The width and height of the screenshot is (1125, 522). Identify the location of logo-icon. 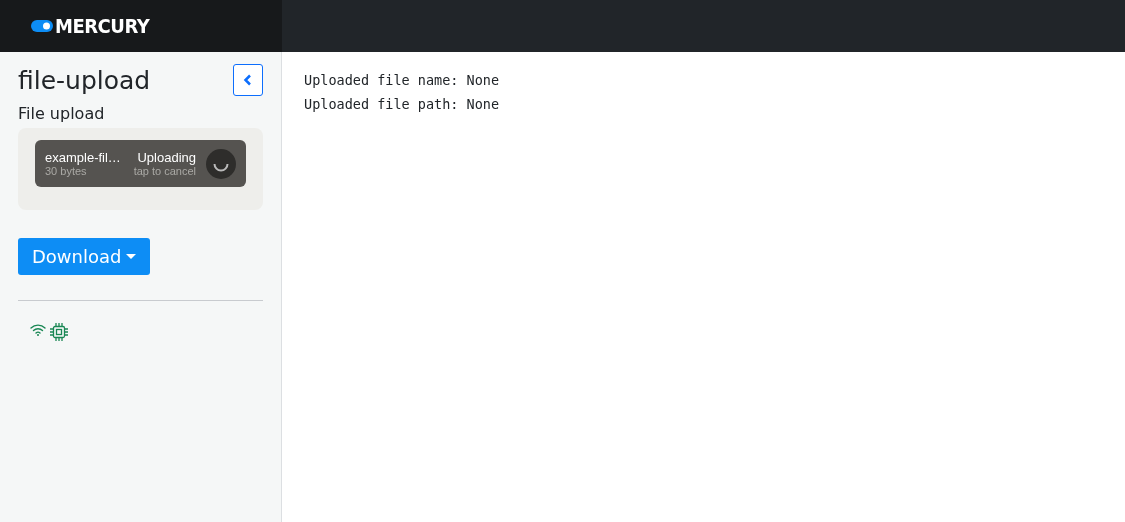
(42, 26).